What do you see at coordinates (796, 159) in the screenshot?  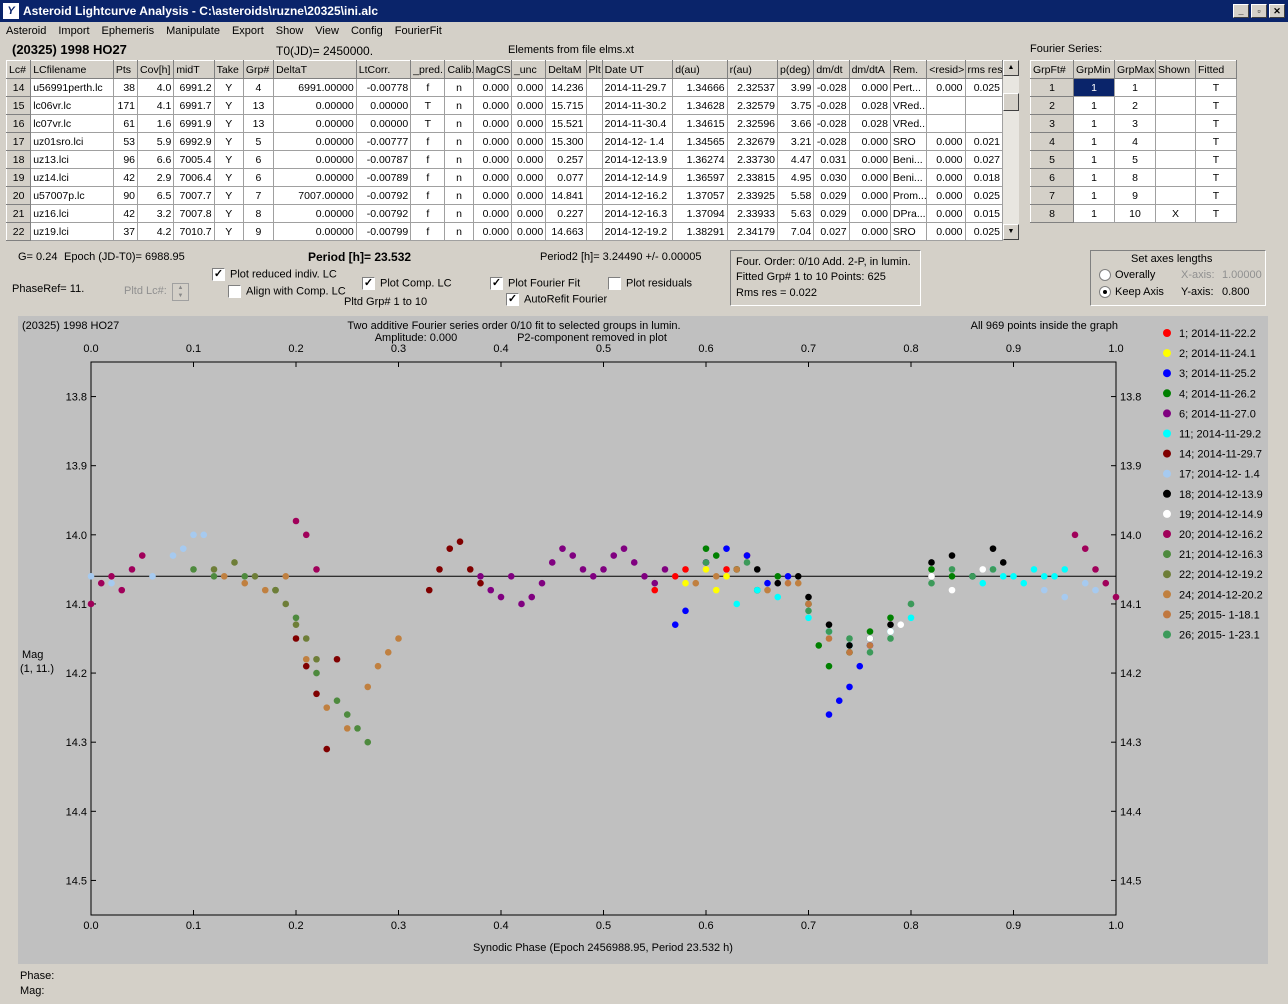 I see `table-cell: 4.47` at bounding box center [796, 159].